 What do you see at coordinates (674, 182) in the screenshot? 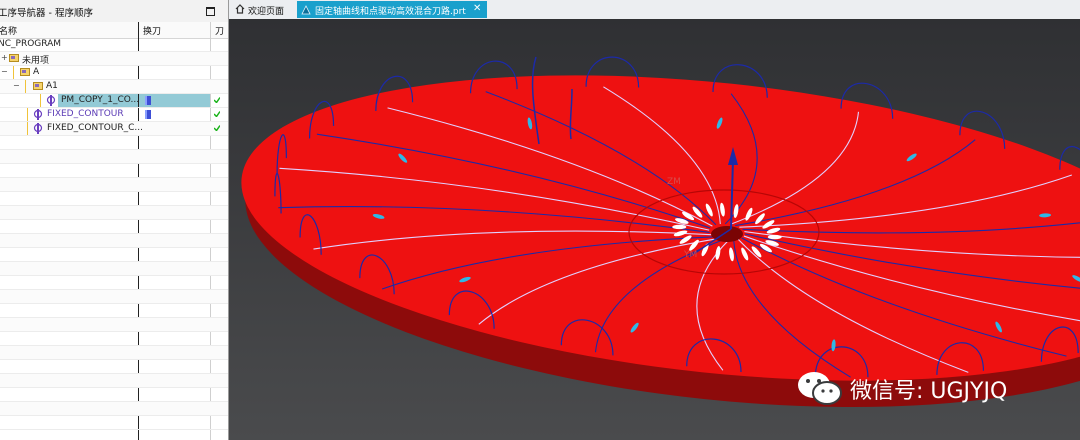
I see `axis-label-zm: ZM` at bounding box center [674, 182].